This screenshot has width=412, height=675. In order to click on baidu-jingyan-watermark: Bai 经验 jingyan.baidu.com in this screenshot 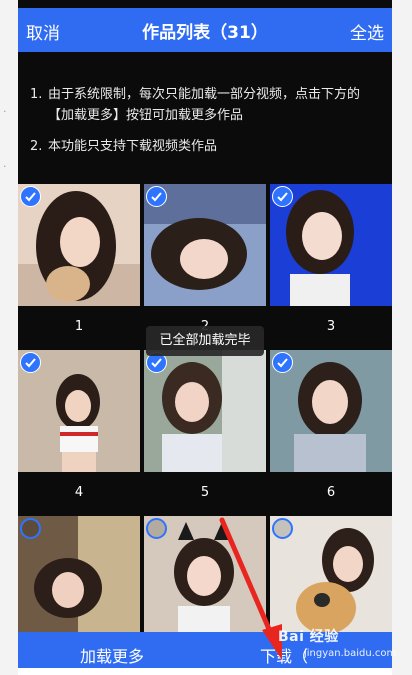, I will do `click(335, 644)`.